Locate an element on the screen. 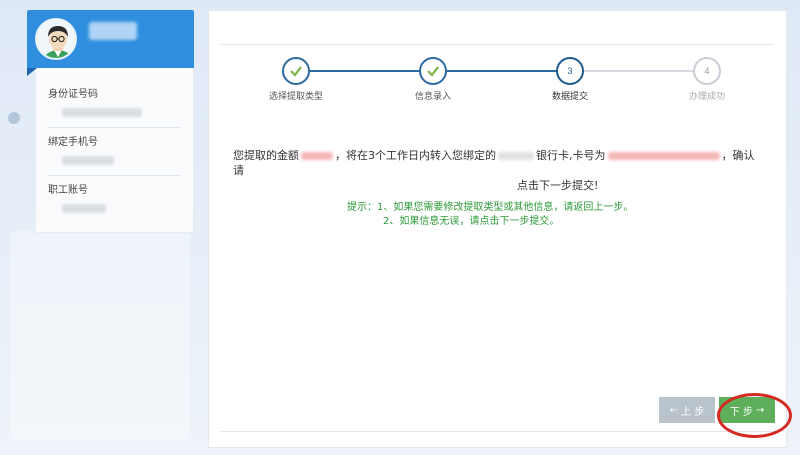  step-4-number: 4 is located at coordinates (707, 71).